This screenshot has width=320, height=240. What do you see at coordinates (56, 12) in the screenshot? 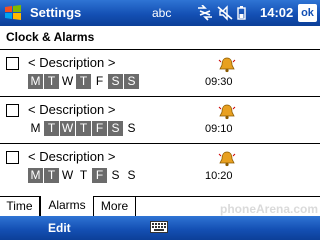
I see `window-title: Settings` at bounding box center [56, 12].